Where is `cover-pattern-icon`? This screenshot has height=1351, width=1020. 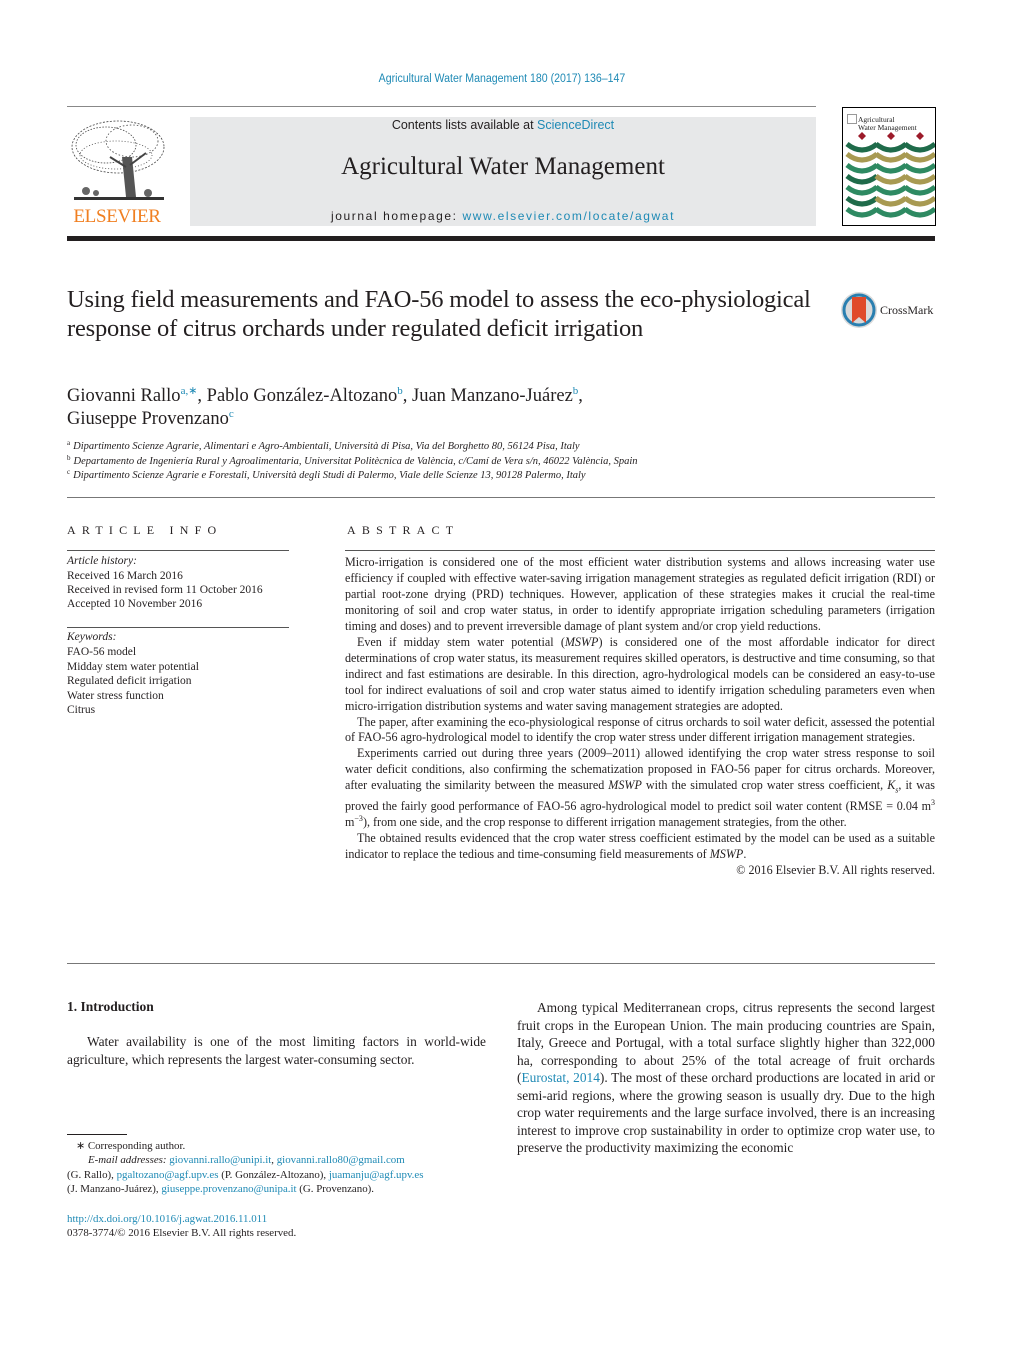 cover-pattern-icon is located at coordinates (890, 175).